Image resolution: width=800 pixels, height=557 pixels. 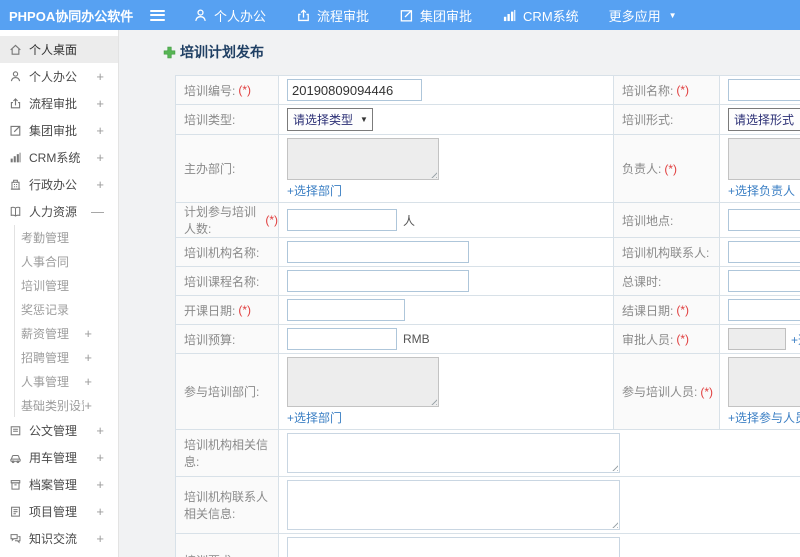 I want to click on sidebar-item-personal-office: 个人办公 +, so click(x=59, y=76).